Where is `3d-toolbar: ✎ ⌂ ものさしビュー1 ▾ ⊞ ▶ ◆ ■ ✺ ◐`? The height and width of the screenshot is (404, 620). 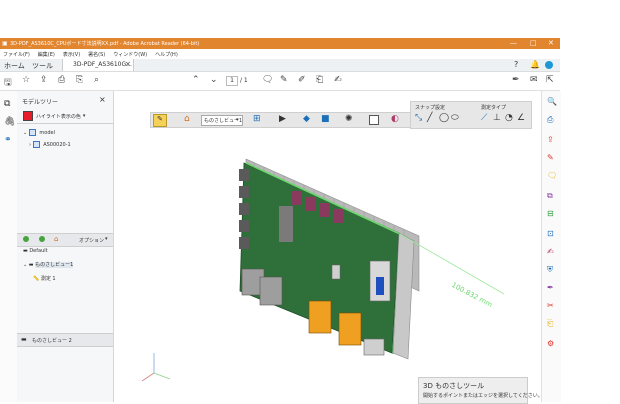
3d-toolbar: ✎ ⌂ ものさしビュー1 ▾ ⊞ ▶ ◆ ■ ✺ ◐ is located at coordinates (281, 120).